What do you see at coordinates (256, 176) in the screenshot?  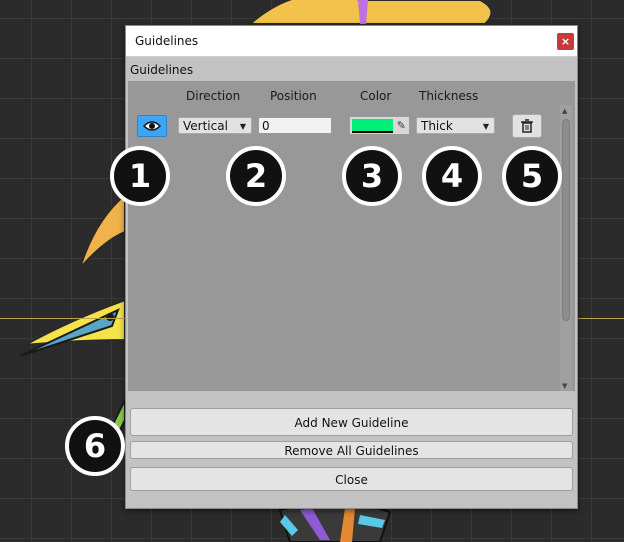 I see `annotation-badge-2: 2` at bounding box center [256, 176].